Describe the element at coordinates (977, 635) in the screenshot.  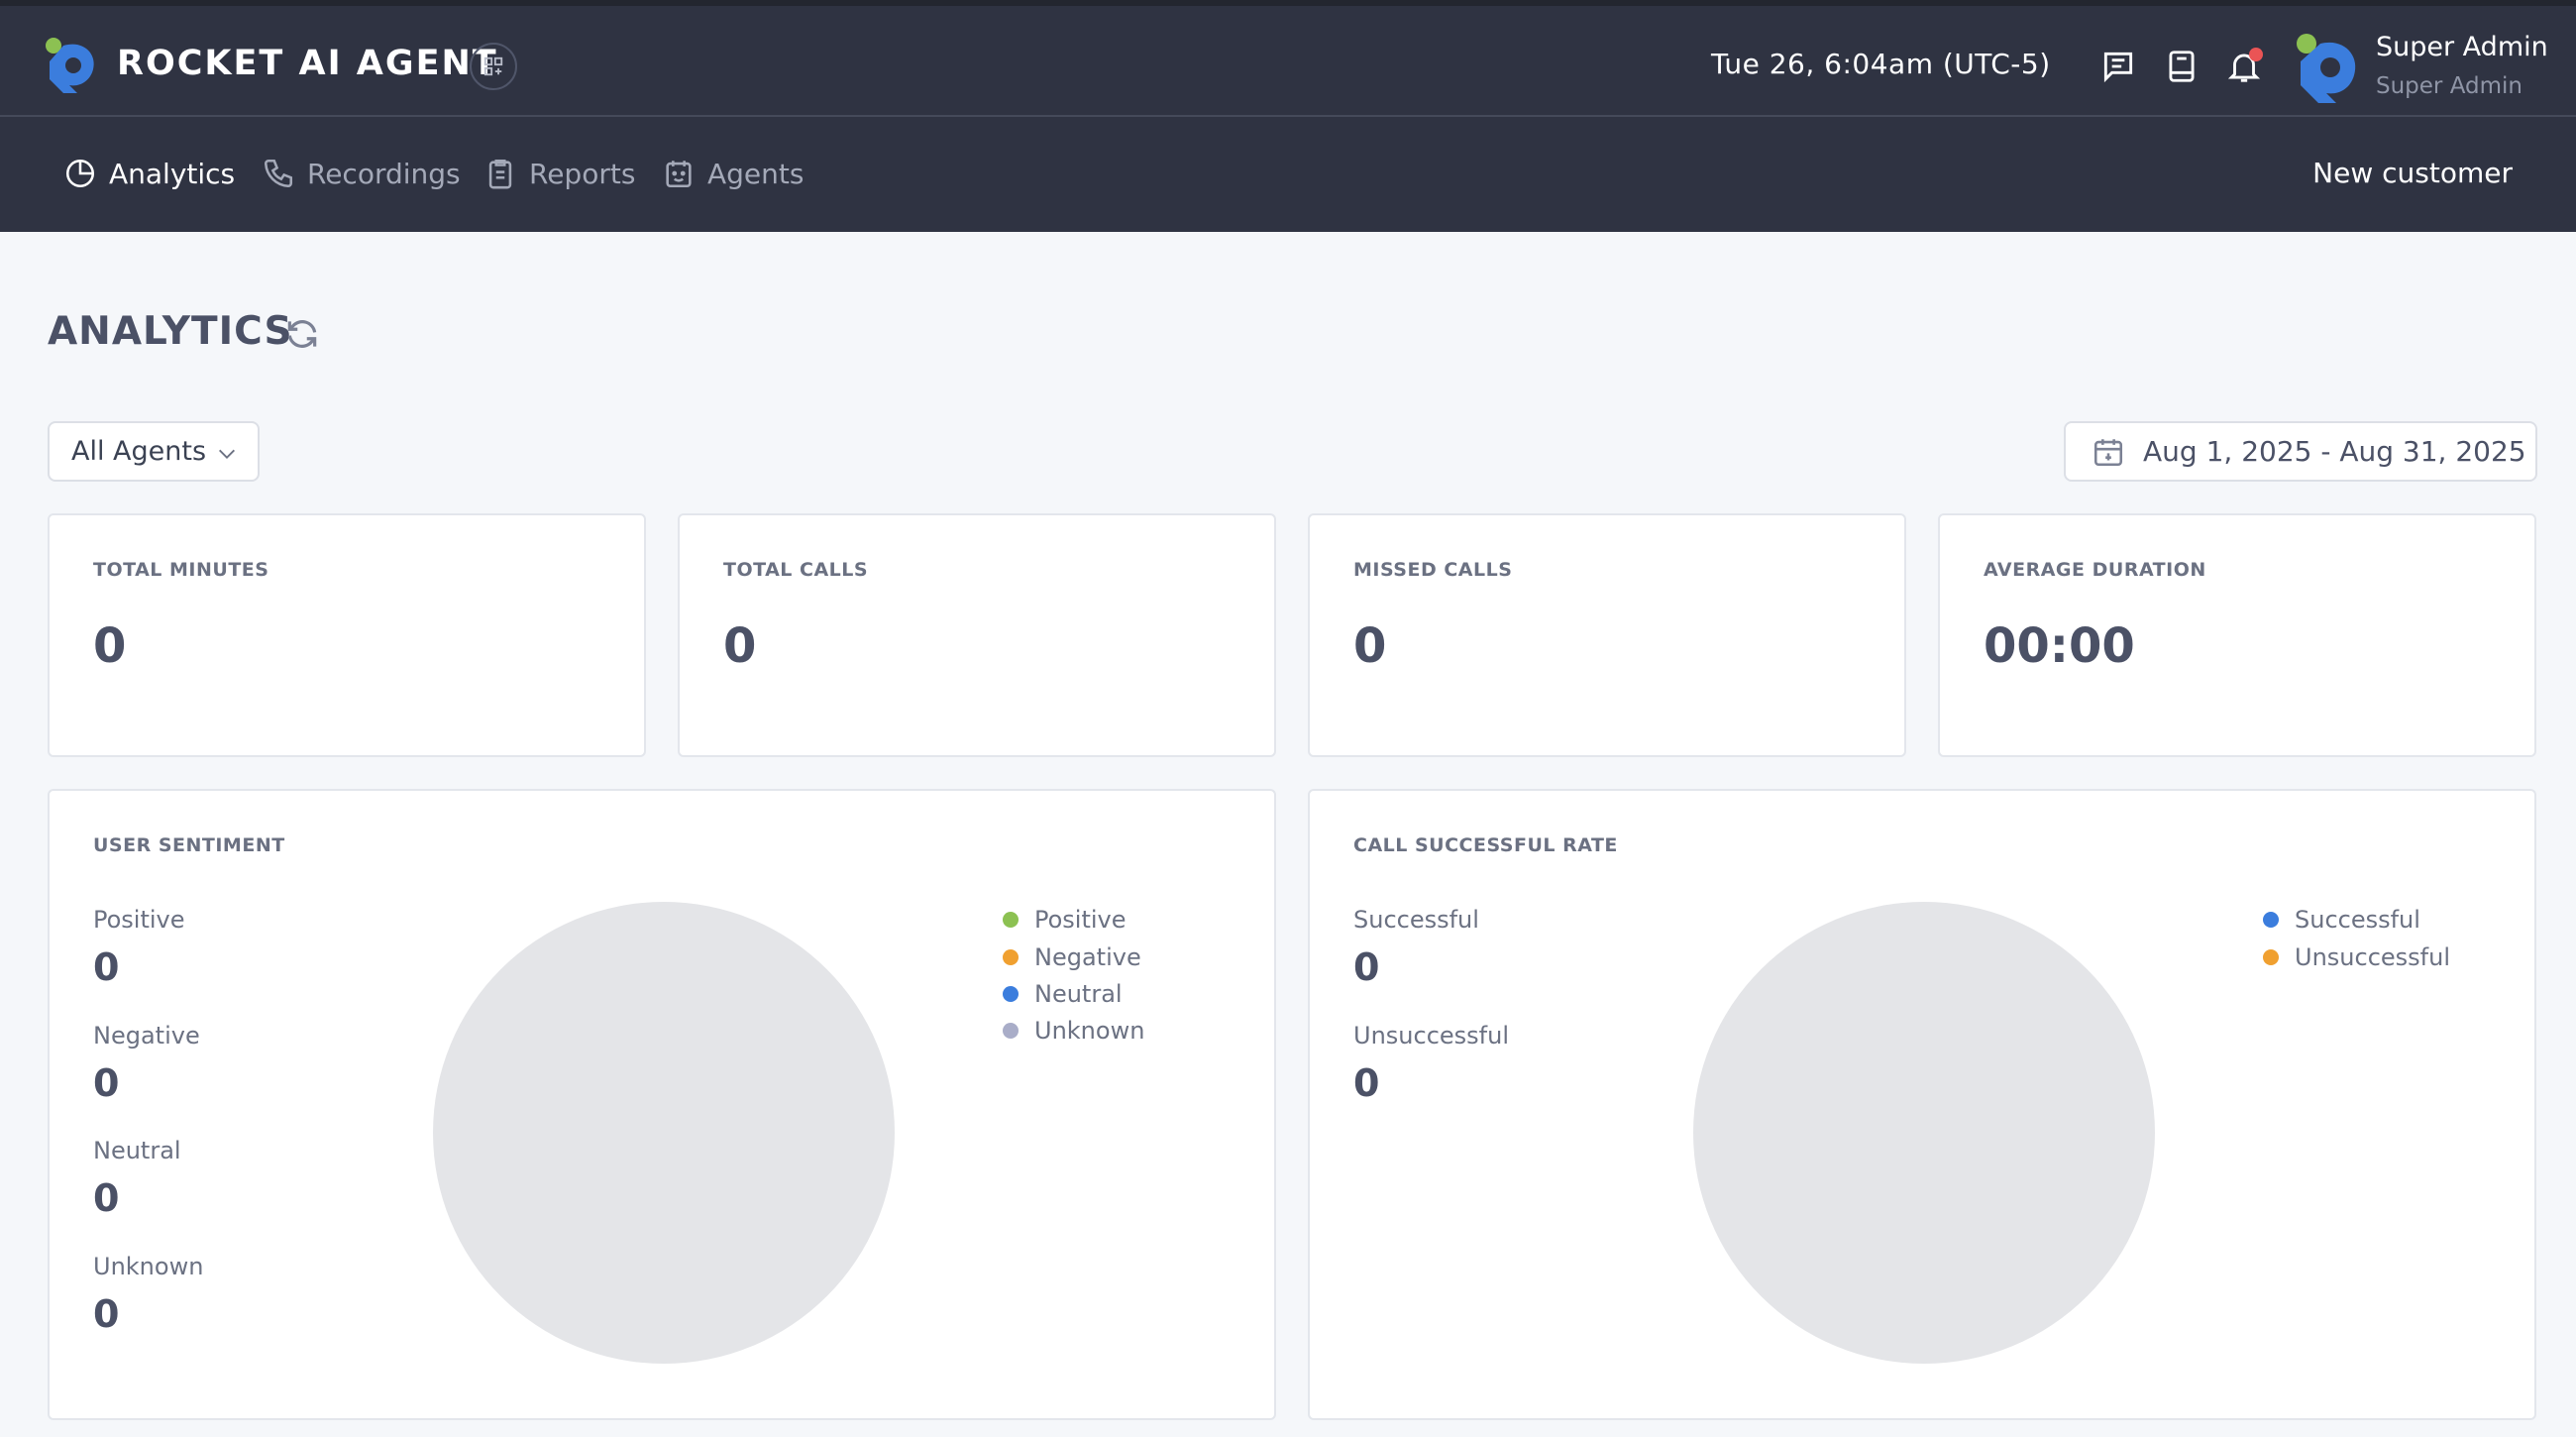
I see `metric-card-total-calls: TOTAL CALLS 0` at that location.